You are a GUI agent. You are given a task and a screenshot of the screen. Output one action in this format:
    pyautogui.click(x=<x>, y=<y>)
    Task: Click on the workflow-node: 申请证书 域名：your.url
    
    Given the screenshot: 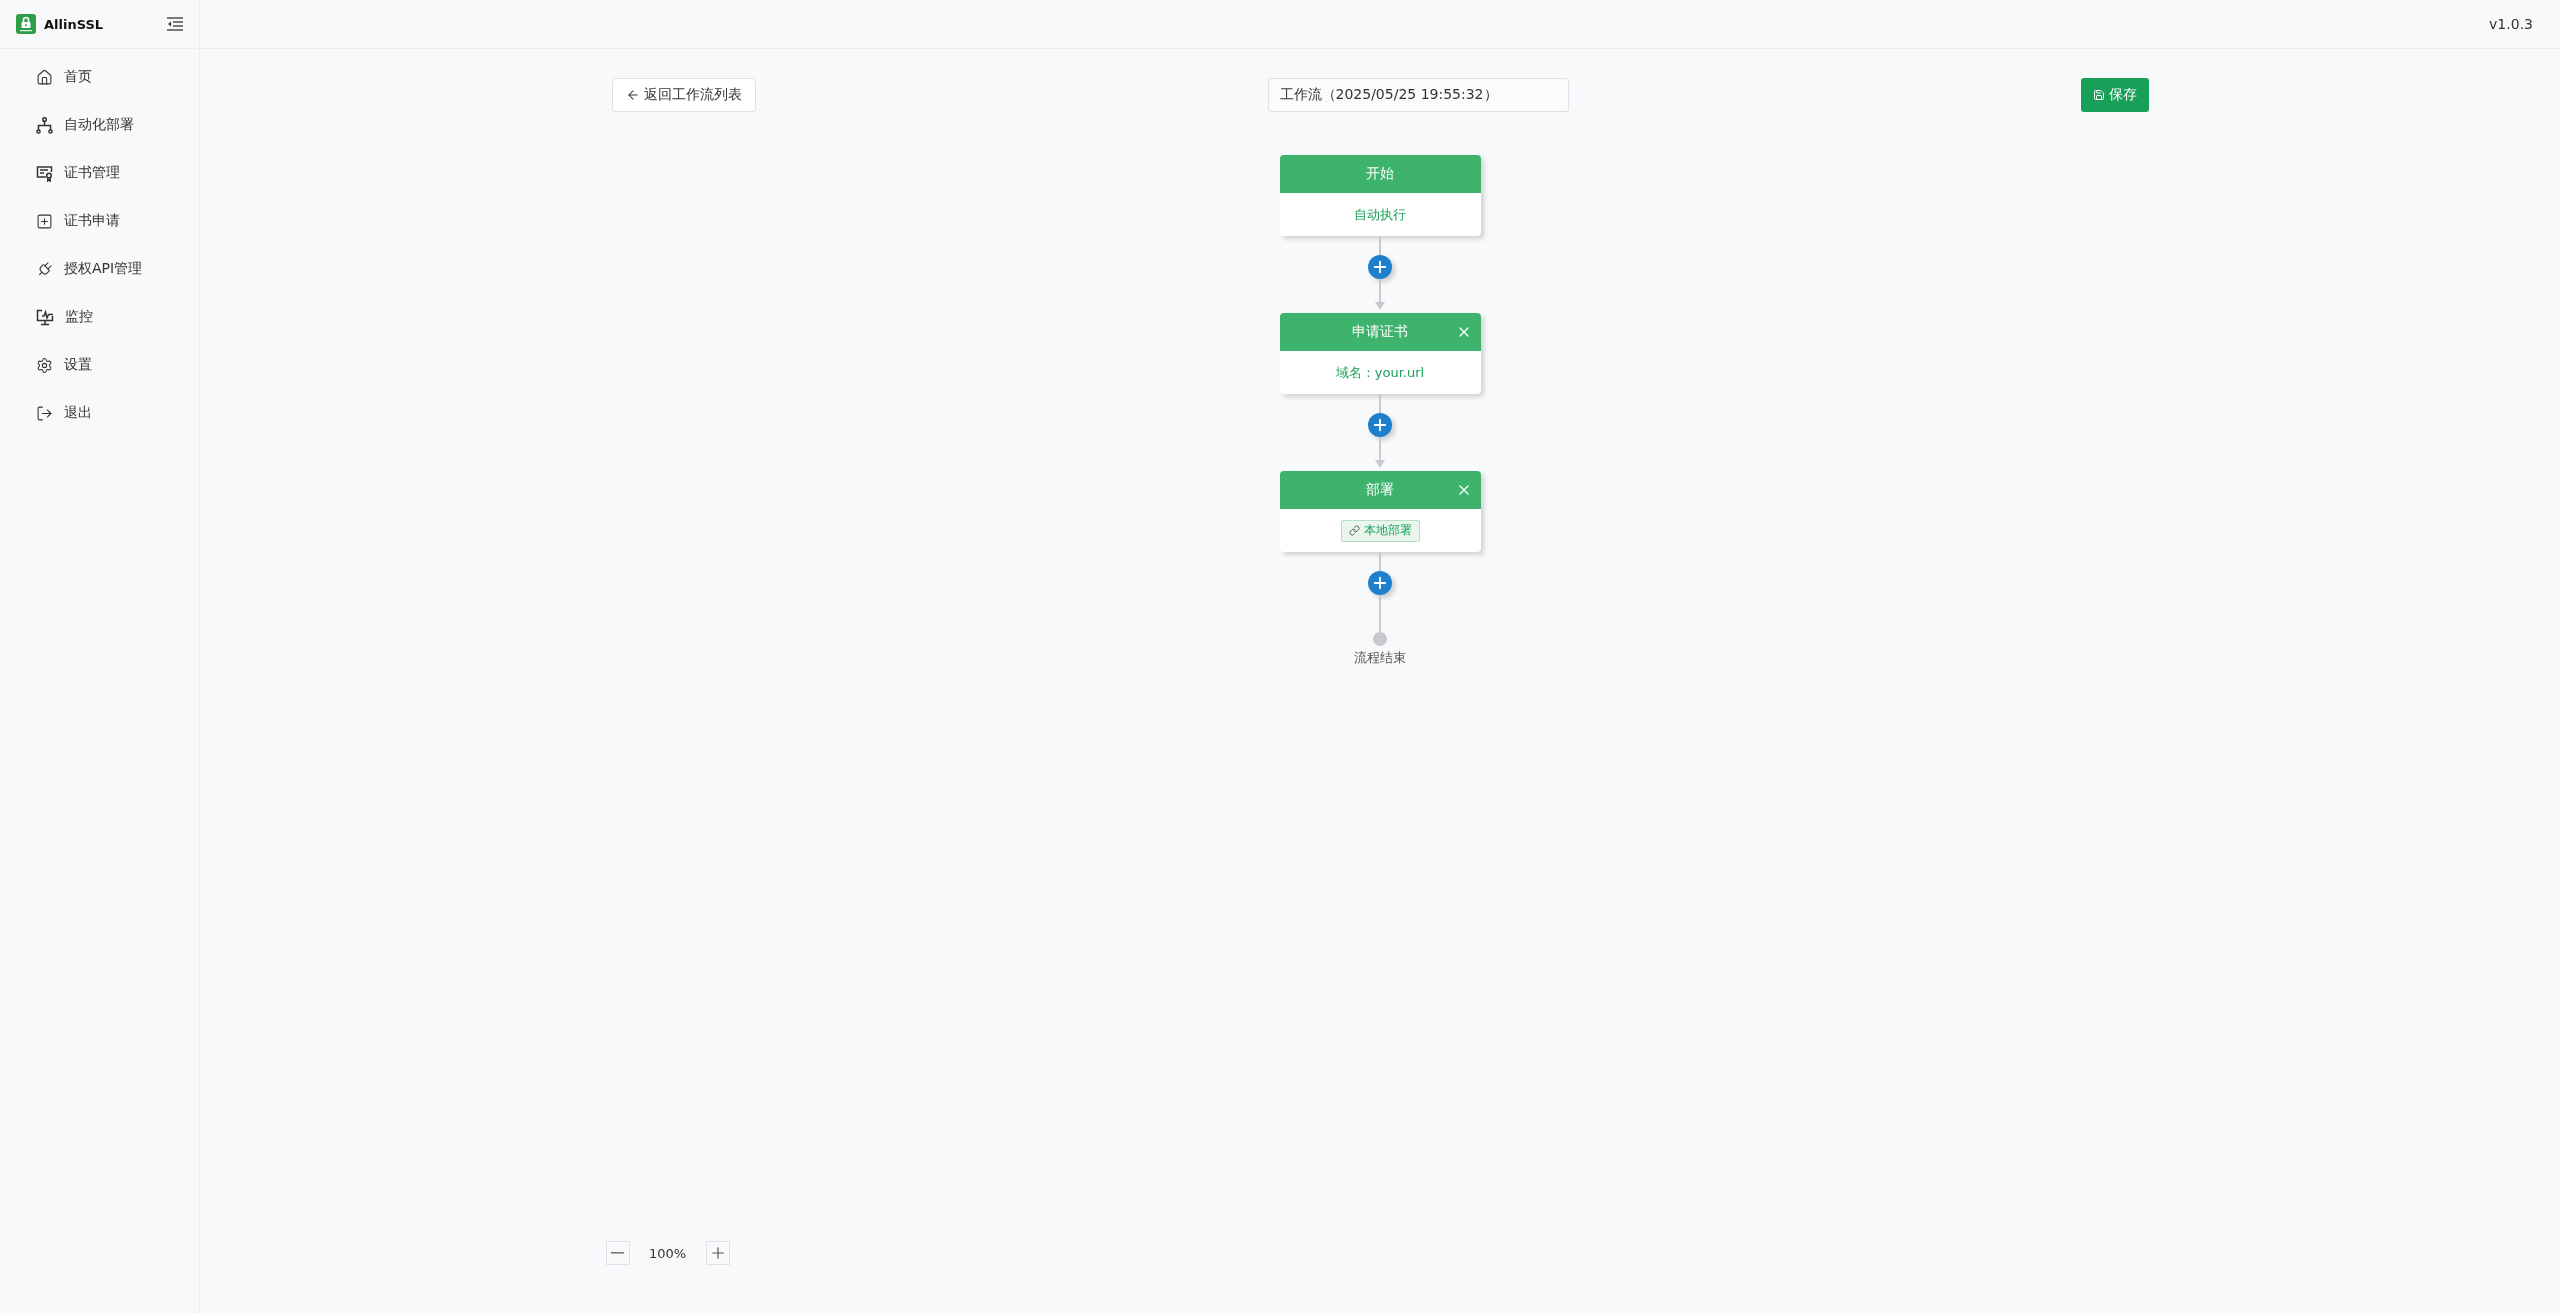 What is the action you would take?
    pyautogui.click(x=1380, y=353)
    